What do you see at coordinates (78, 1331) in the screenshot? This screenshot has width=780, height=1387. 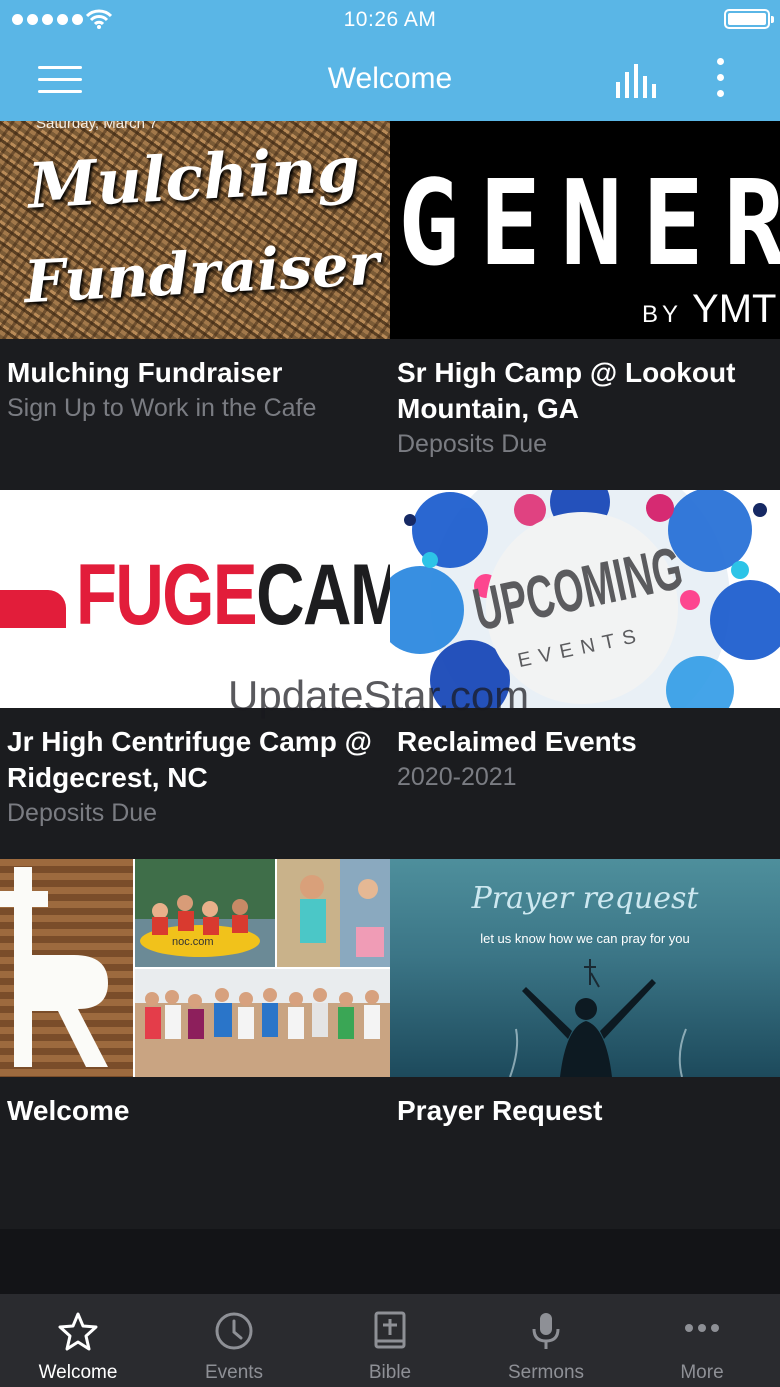 I see `star-icon` at bounding box center [78, 1331].